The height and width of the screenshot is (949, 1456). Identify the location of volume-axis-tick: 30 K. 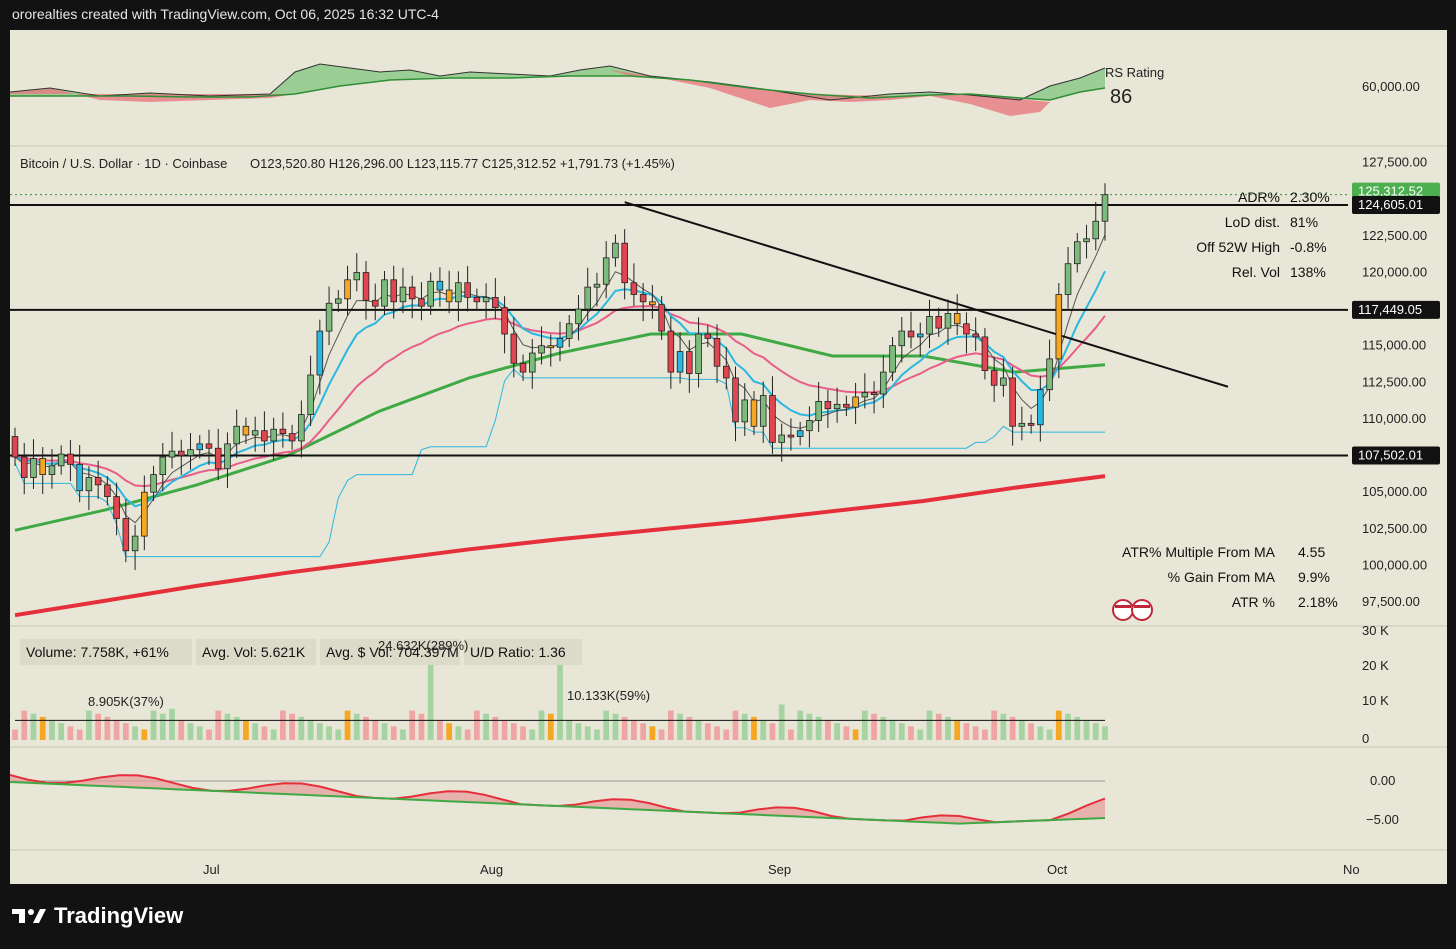
(1375, 630).